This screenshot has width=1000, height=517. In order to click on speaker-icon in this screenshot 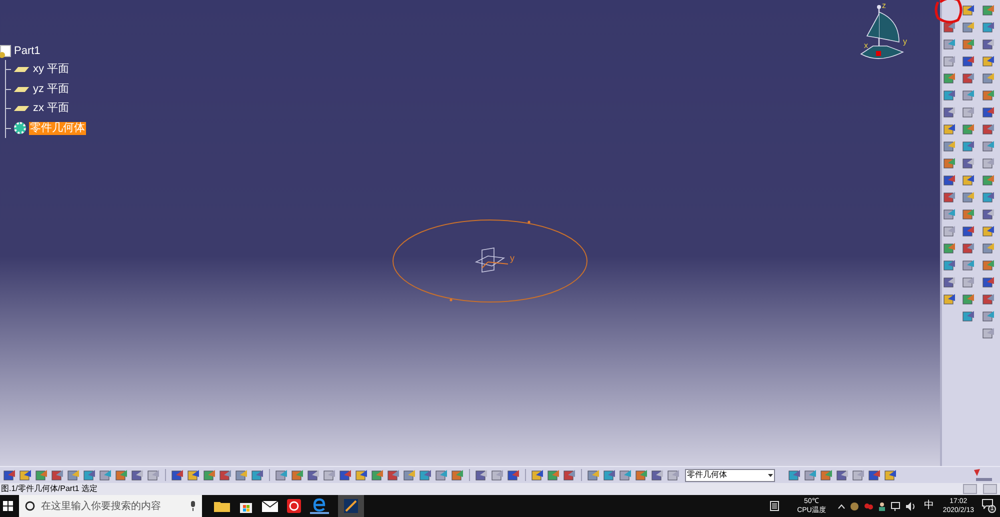, I will do `click(911, 506)`.